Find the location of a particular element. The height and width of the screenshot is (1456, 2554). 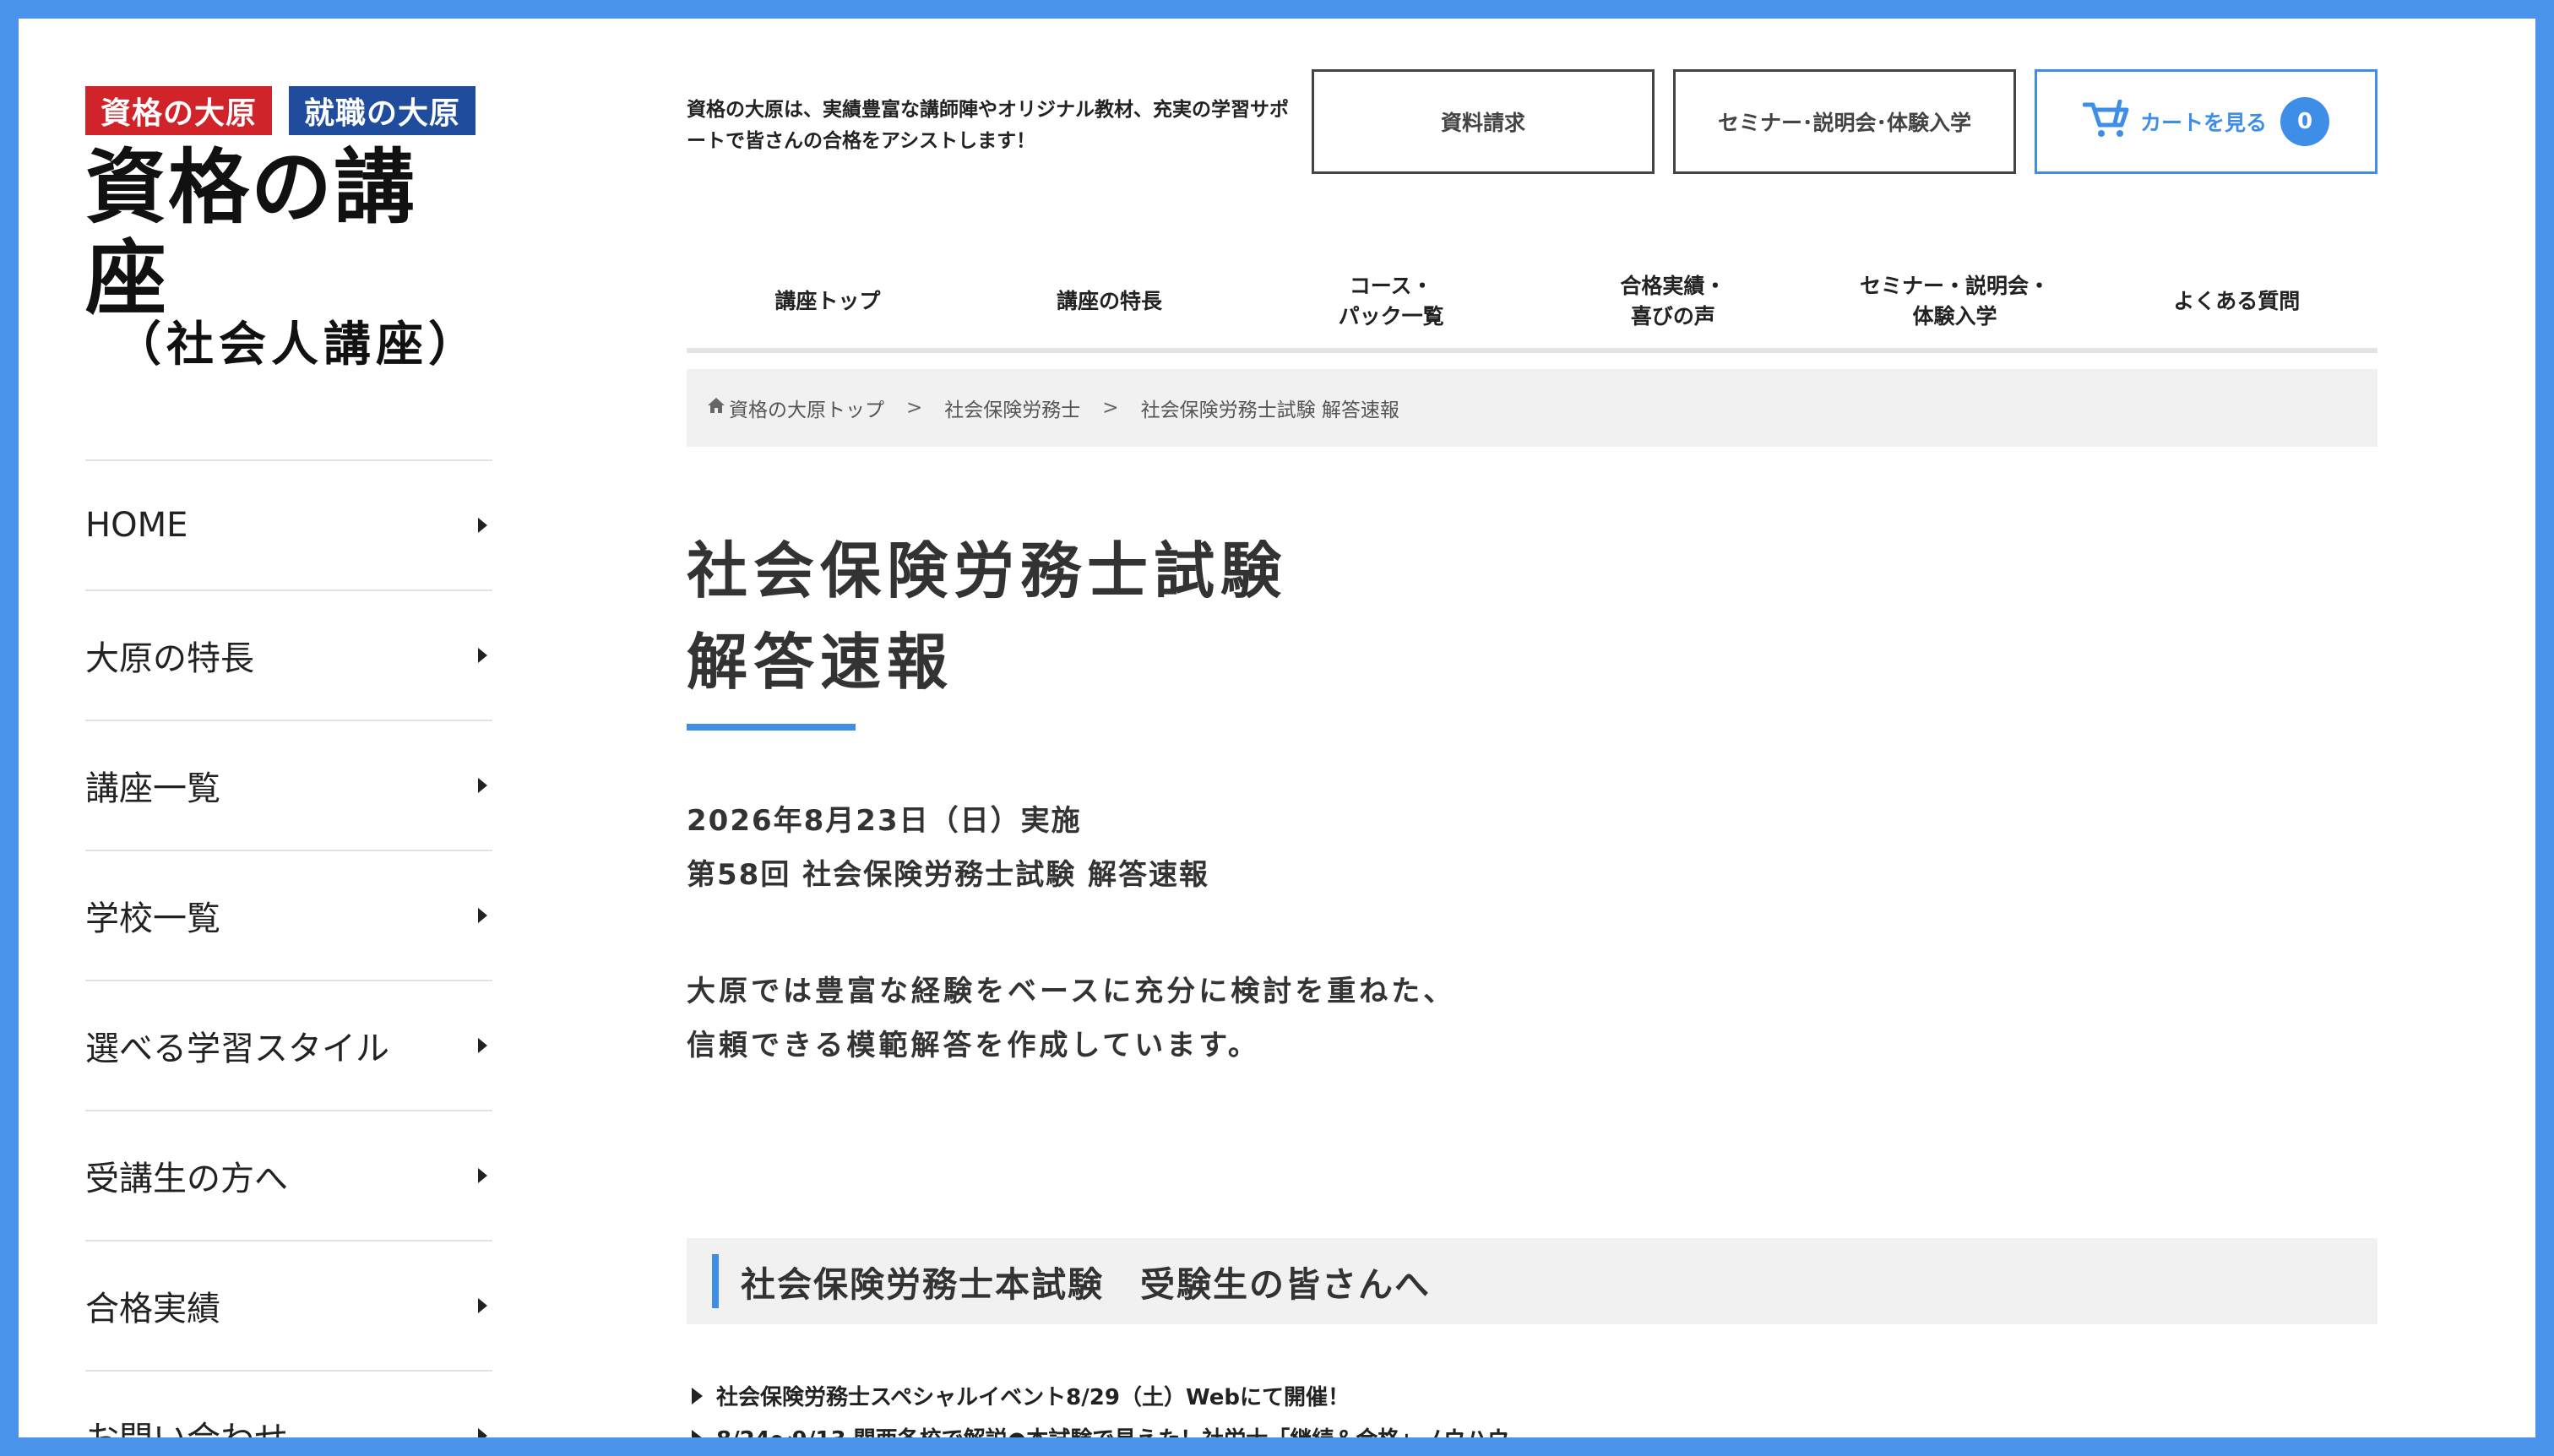

cart-icon is located at coordinates (2106, 121).